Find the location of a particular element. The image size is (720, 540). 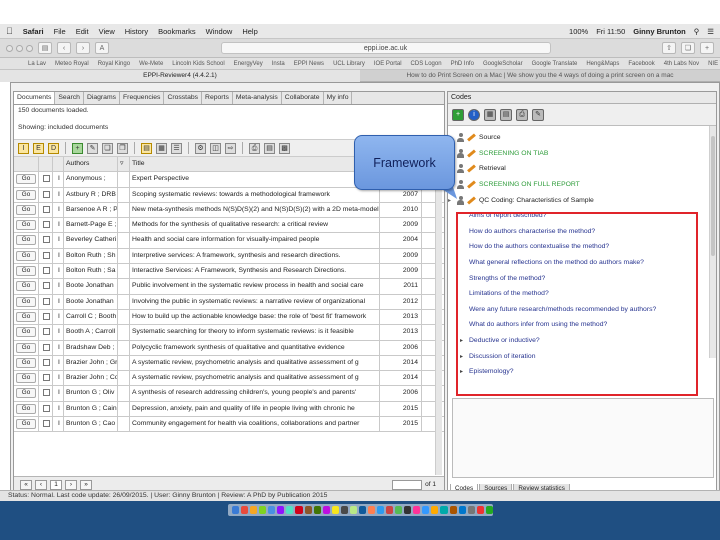

bookmark-item: EnergyVey is located at coordinates (248, 64).